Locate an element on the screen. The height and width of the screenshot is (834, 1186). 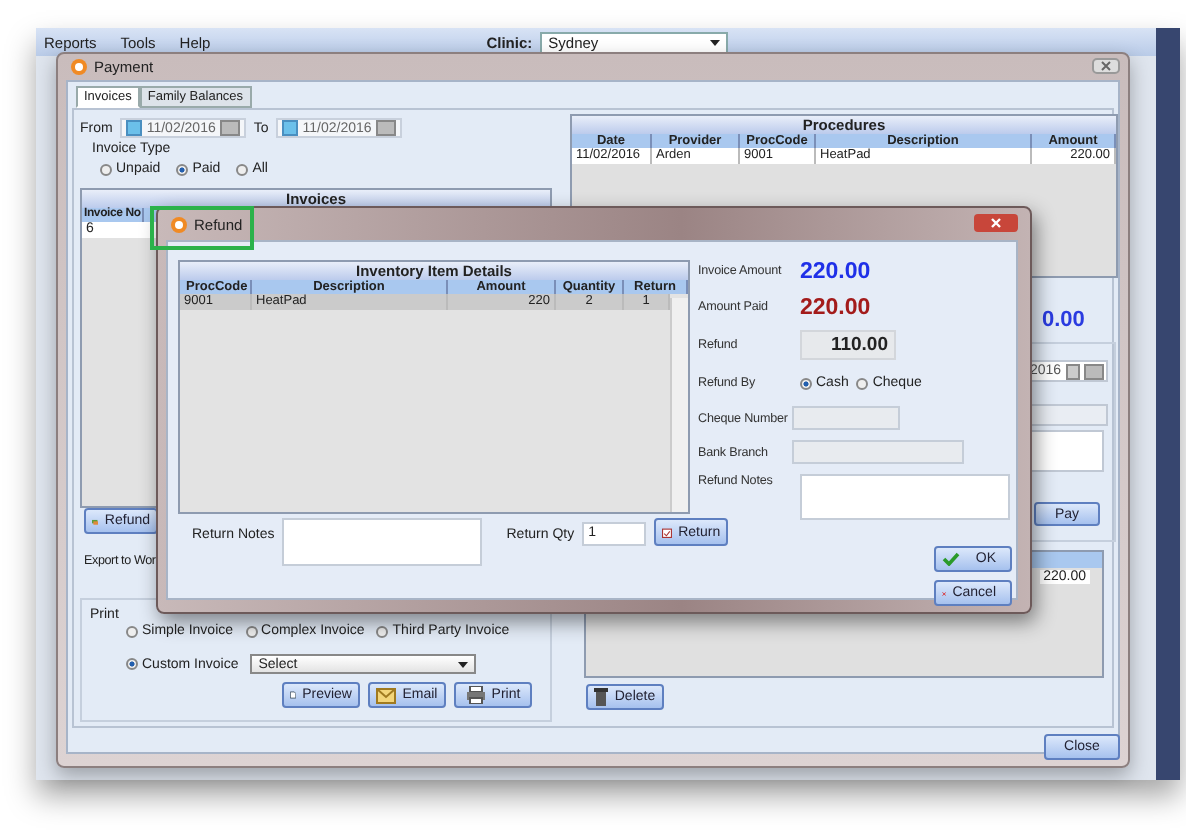
trash-icon is located at coordinates (601, 697).